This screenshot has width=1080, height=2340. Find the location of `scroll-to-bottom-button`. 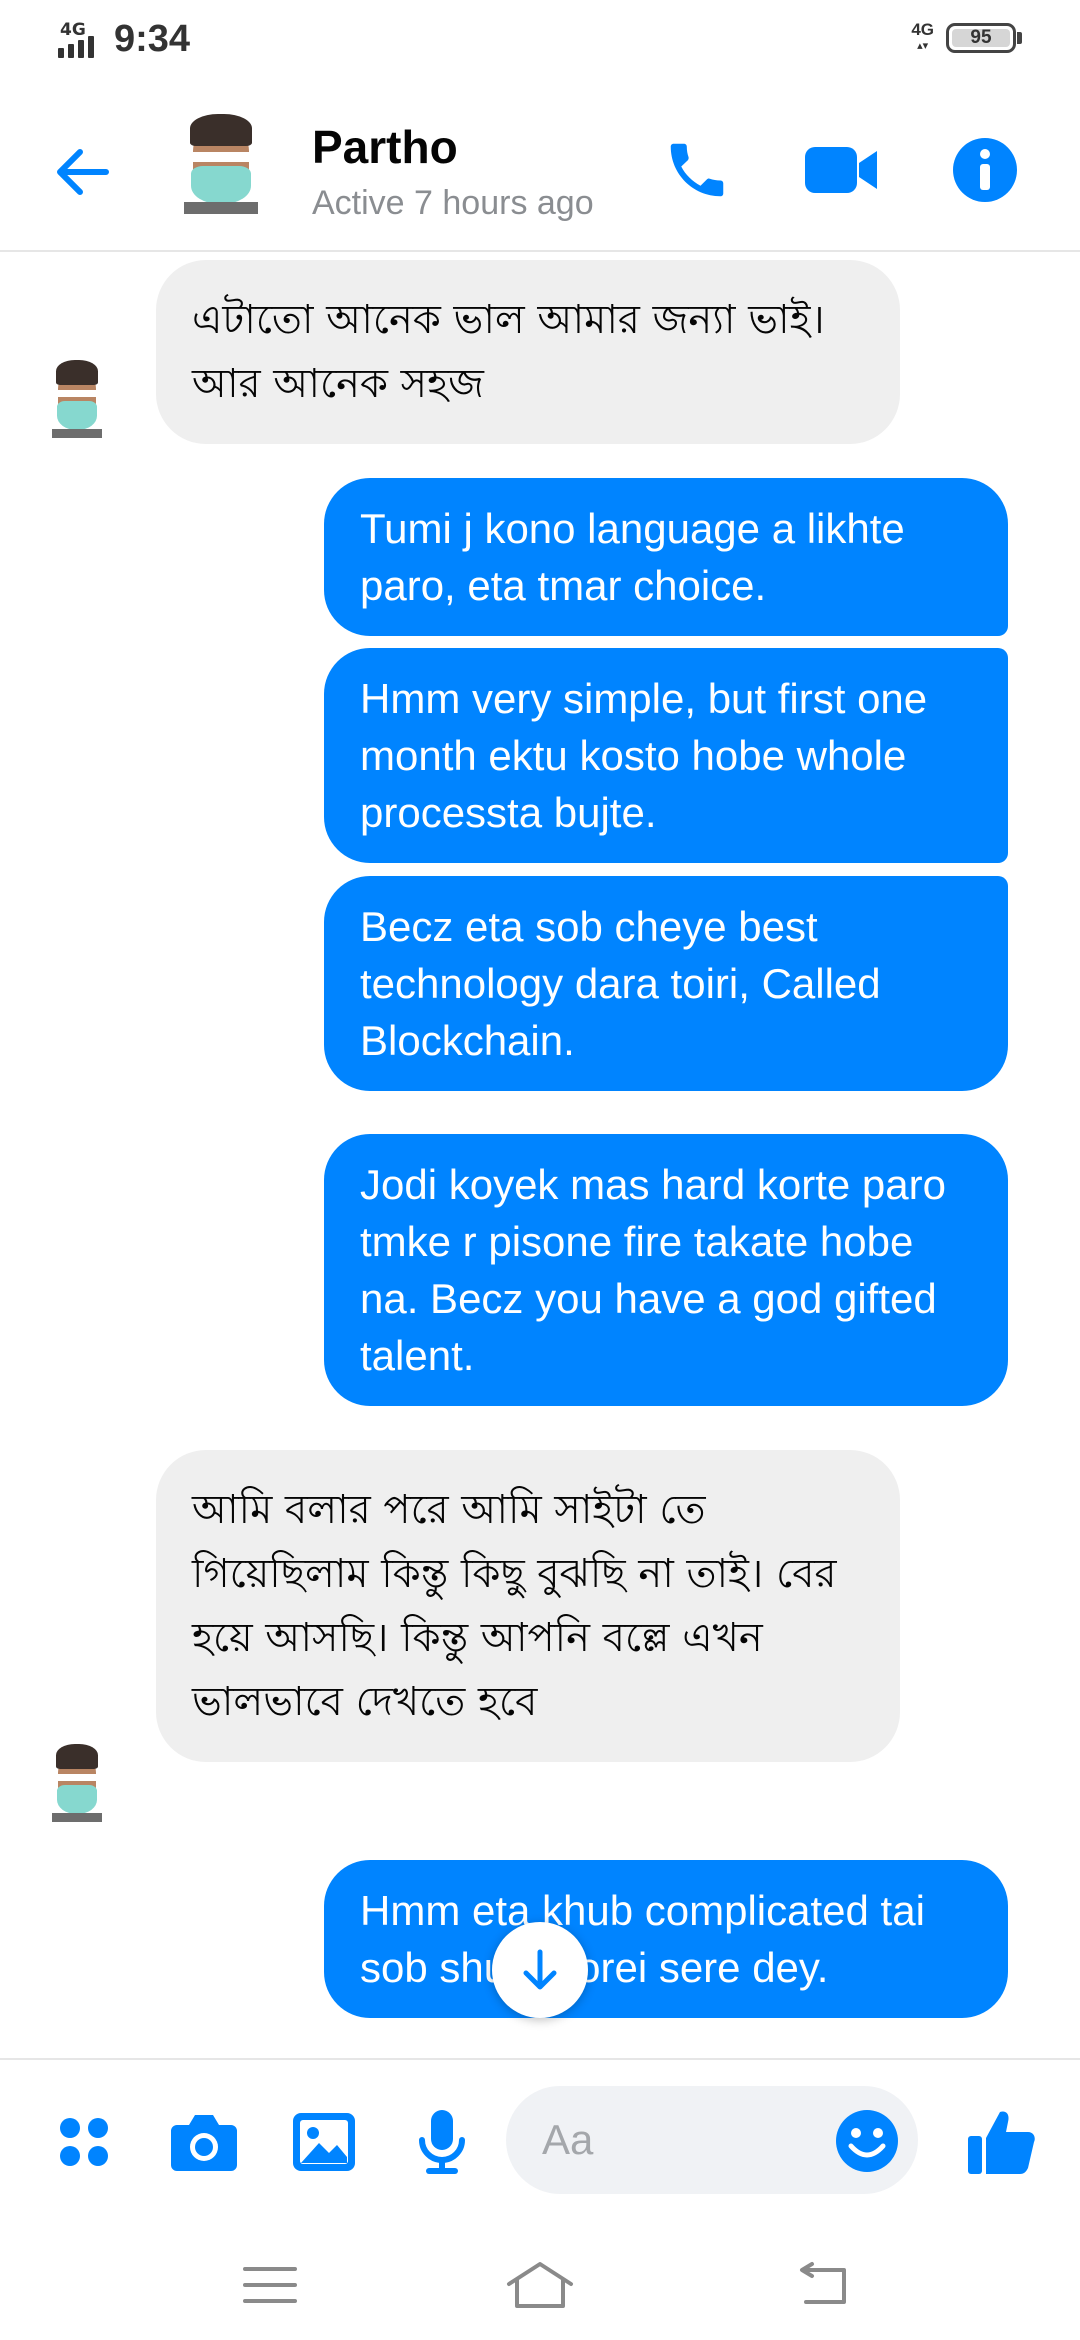

scroll-to-bottom-button is located at coordinates (540, 1970).